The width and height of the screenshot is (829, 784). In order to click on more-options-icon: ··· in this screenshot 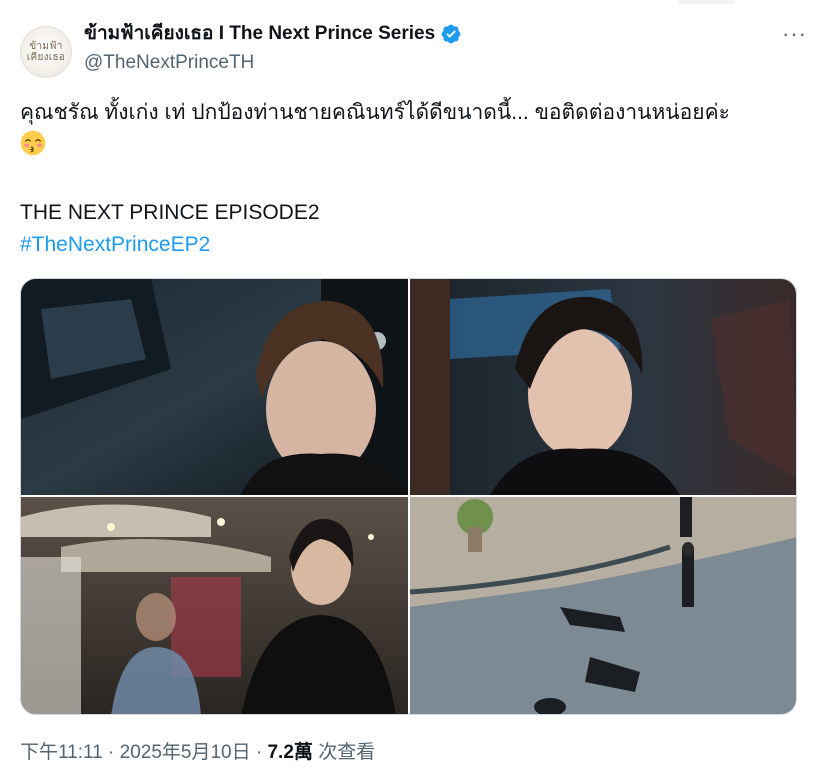, I will do `click(794, 34)`.